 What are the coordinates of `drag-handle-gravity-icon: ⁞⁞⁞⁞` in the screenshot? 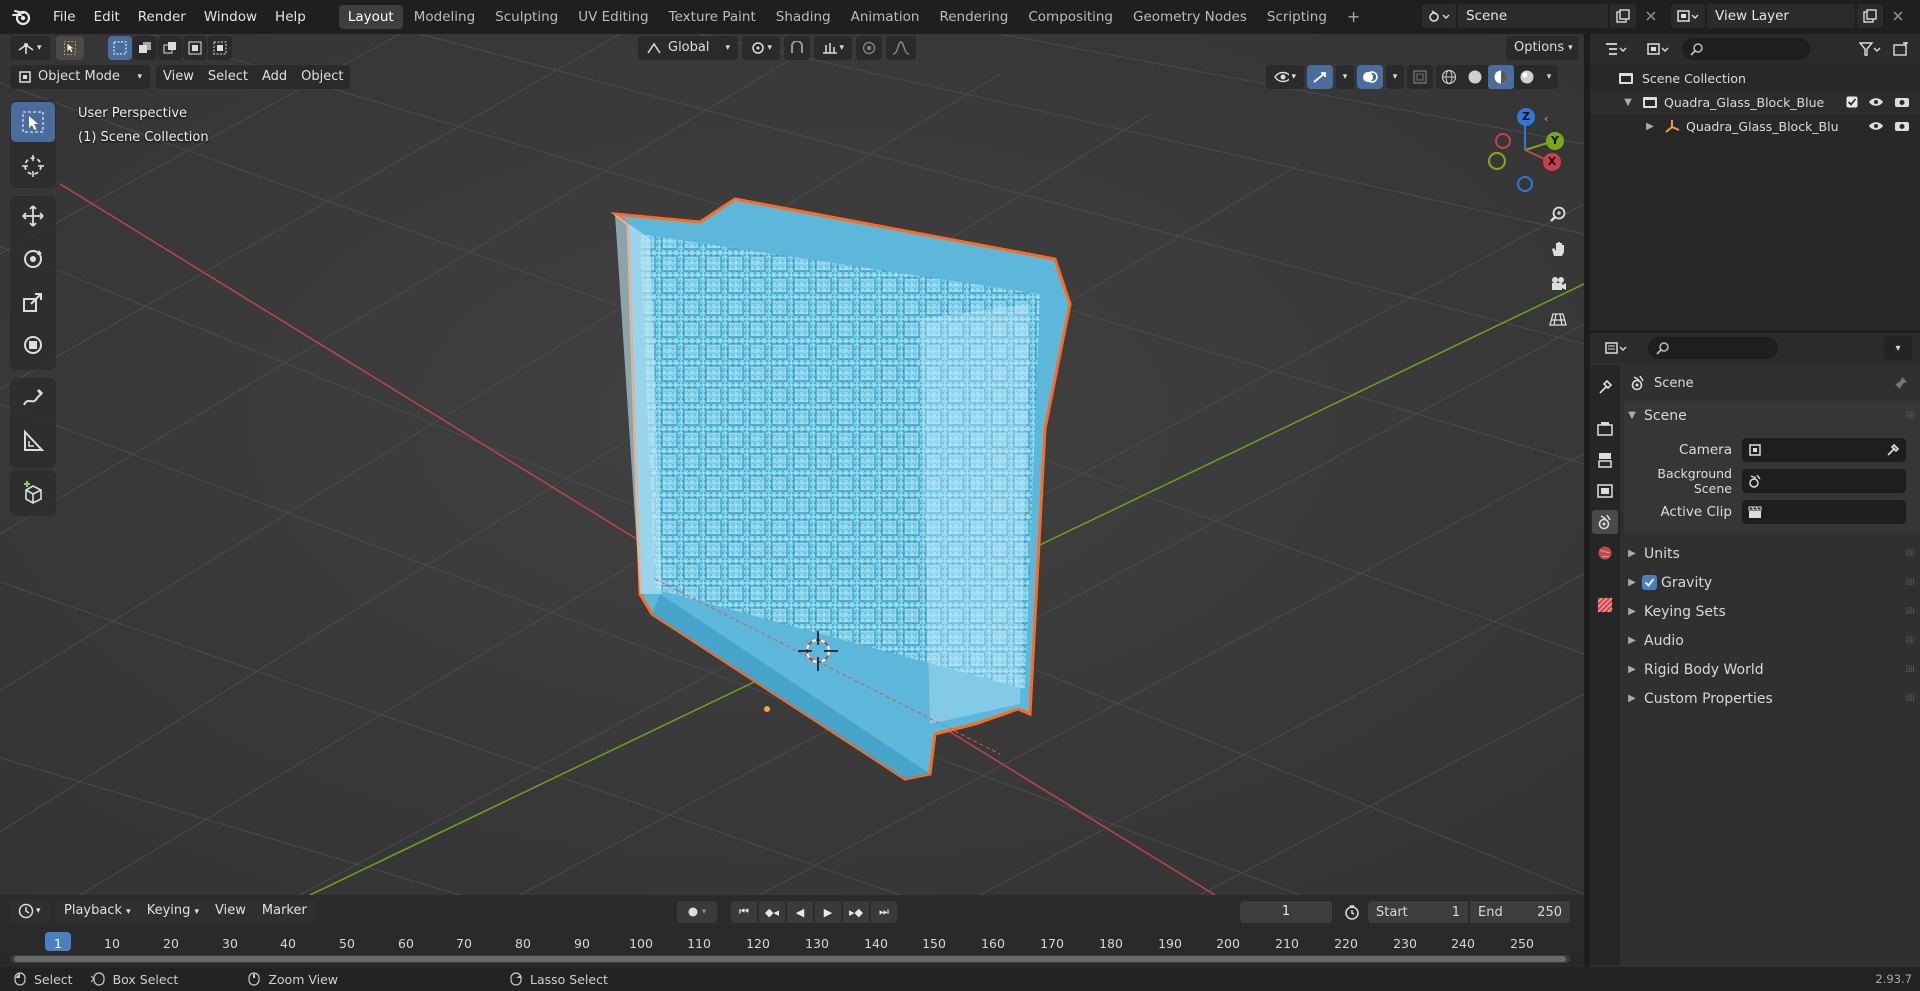 It's located at (1910, 582).